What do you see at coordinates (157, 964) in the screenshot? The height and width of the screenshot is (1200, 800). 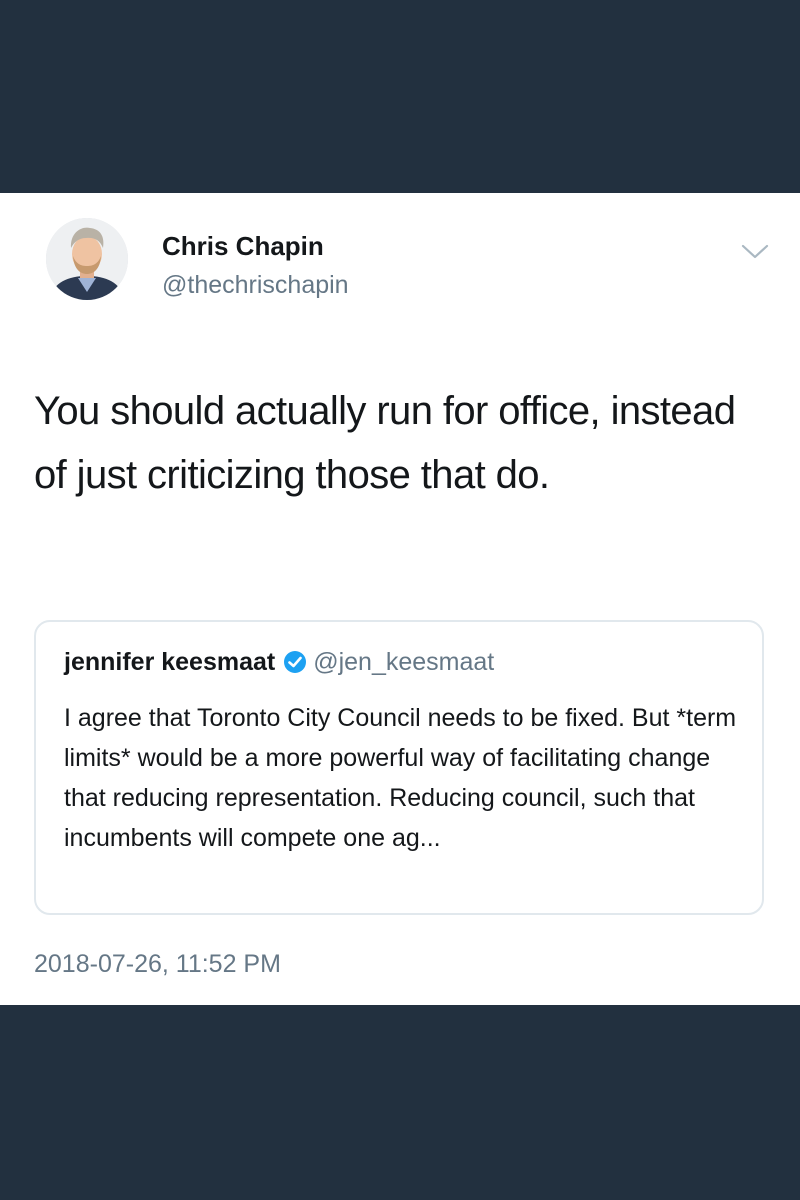 I see `tweet-timestamp: 2018-07-26, 11:52 PM` at bounding box center [157, 964].